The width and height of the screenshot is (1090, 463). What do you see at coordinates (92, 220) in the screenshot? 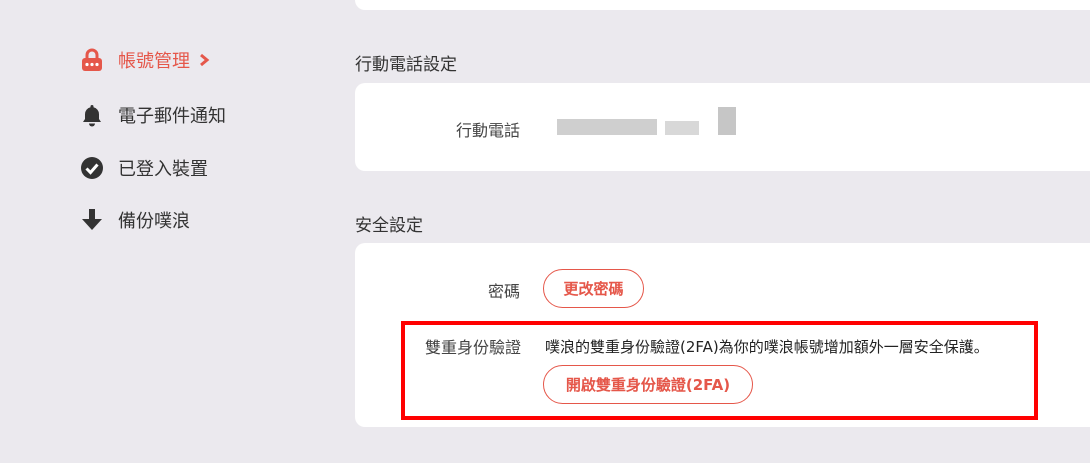
I see `arrow-down-icon` at bounding box center [92, 220].